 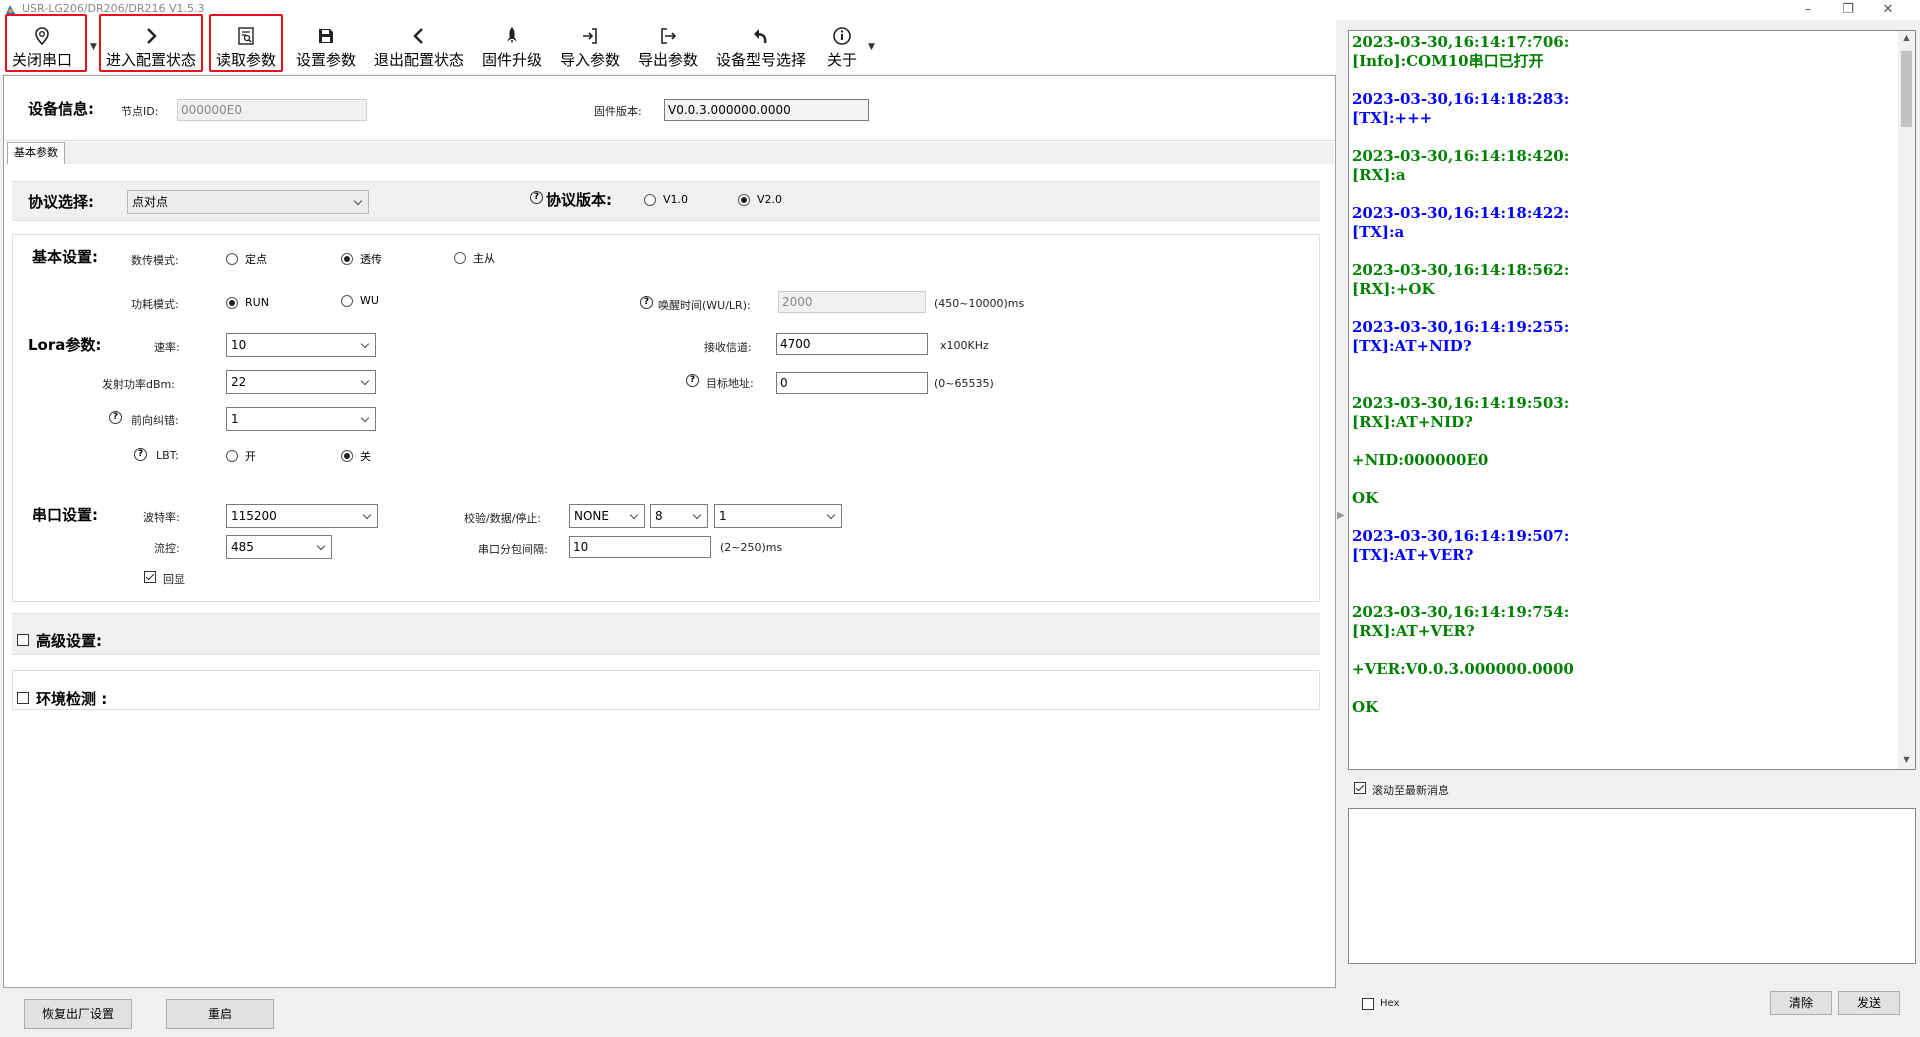 What do you see at coordinates (666, 634) in the screenshot?
I see `advanced-settings-bar` at bounding box center [666, 634].